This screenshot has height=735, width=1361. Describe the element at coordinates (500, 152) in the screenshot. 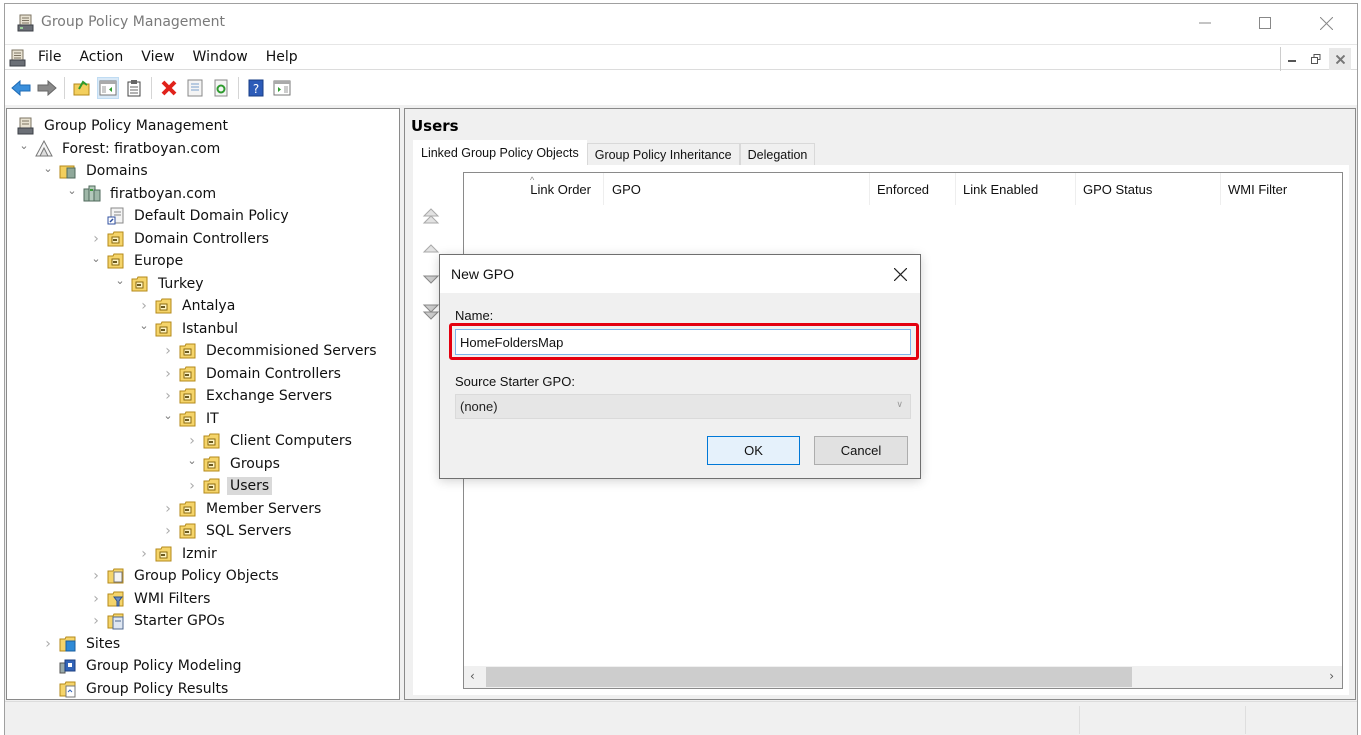

I see `tab-linked-gpos: Linked Group Policy Objects` at that location.